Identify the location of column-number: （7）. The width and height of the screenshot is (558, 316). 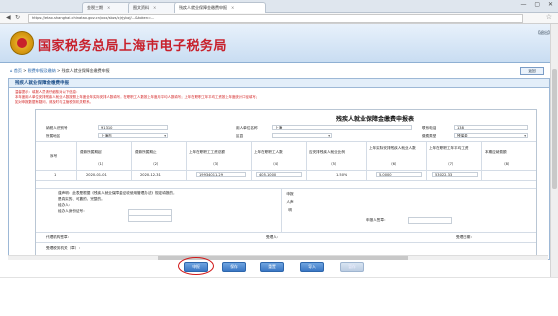
(451, 164).